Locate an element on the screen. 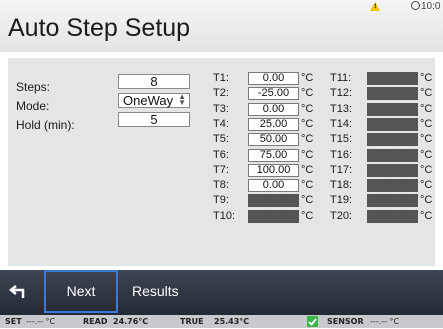  temp-label: T3: is located at coordinates (221, 109).